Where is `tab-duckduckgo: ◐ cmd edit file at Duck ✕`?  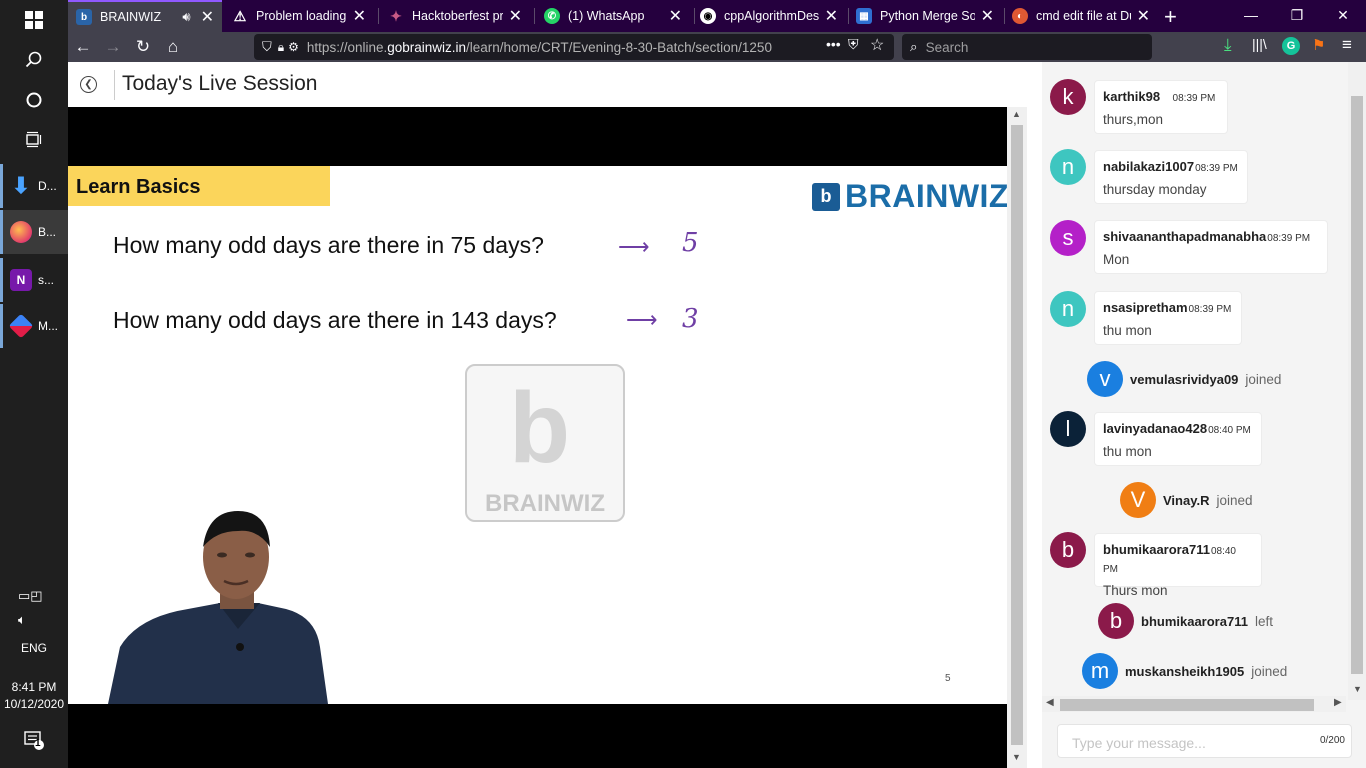
tab-duckduckgo: ◐ cmd edit file at Duck ✕ is located at coordinates (1081, 16).